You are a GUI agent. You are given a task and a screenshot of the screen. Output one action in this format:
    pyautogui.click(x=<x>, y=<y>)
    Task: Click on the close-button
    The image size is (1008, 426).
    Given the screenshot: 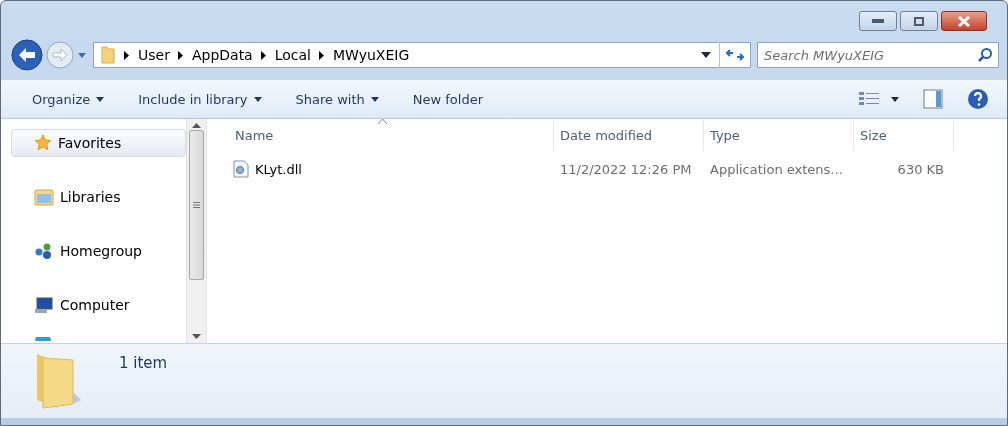 What is the action you would take?
    pyautogui.click(x=964, y=21)
    